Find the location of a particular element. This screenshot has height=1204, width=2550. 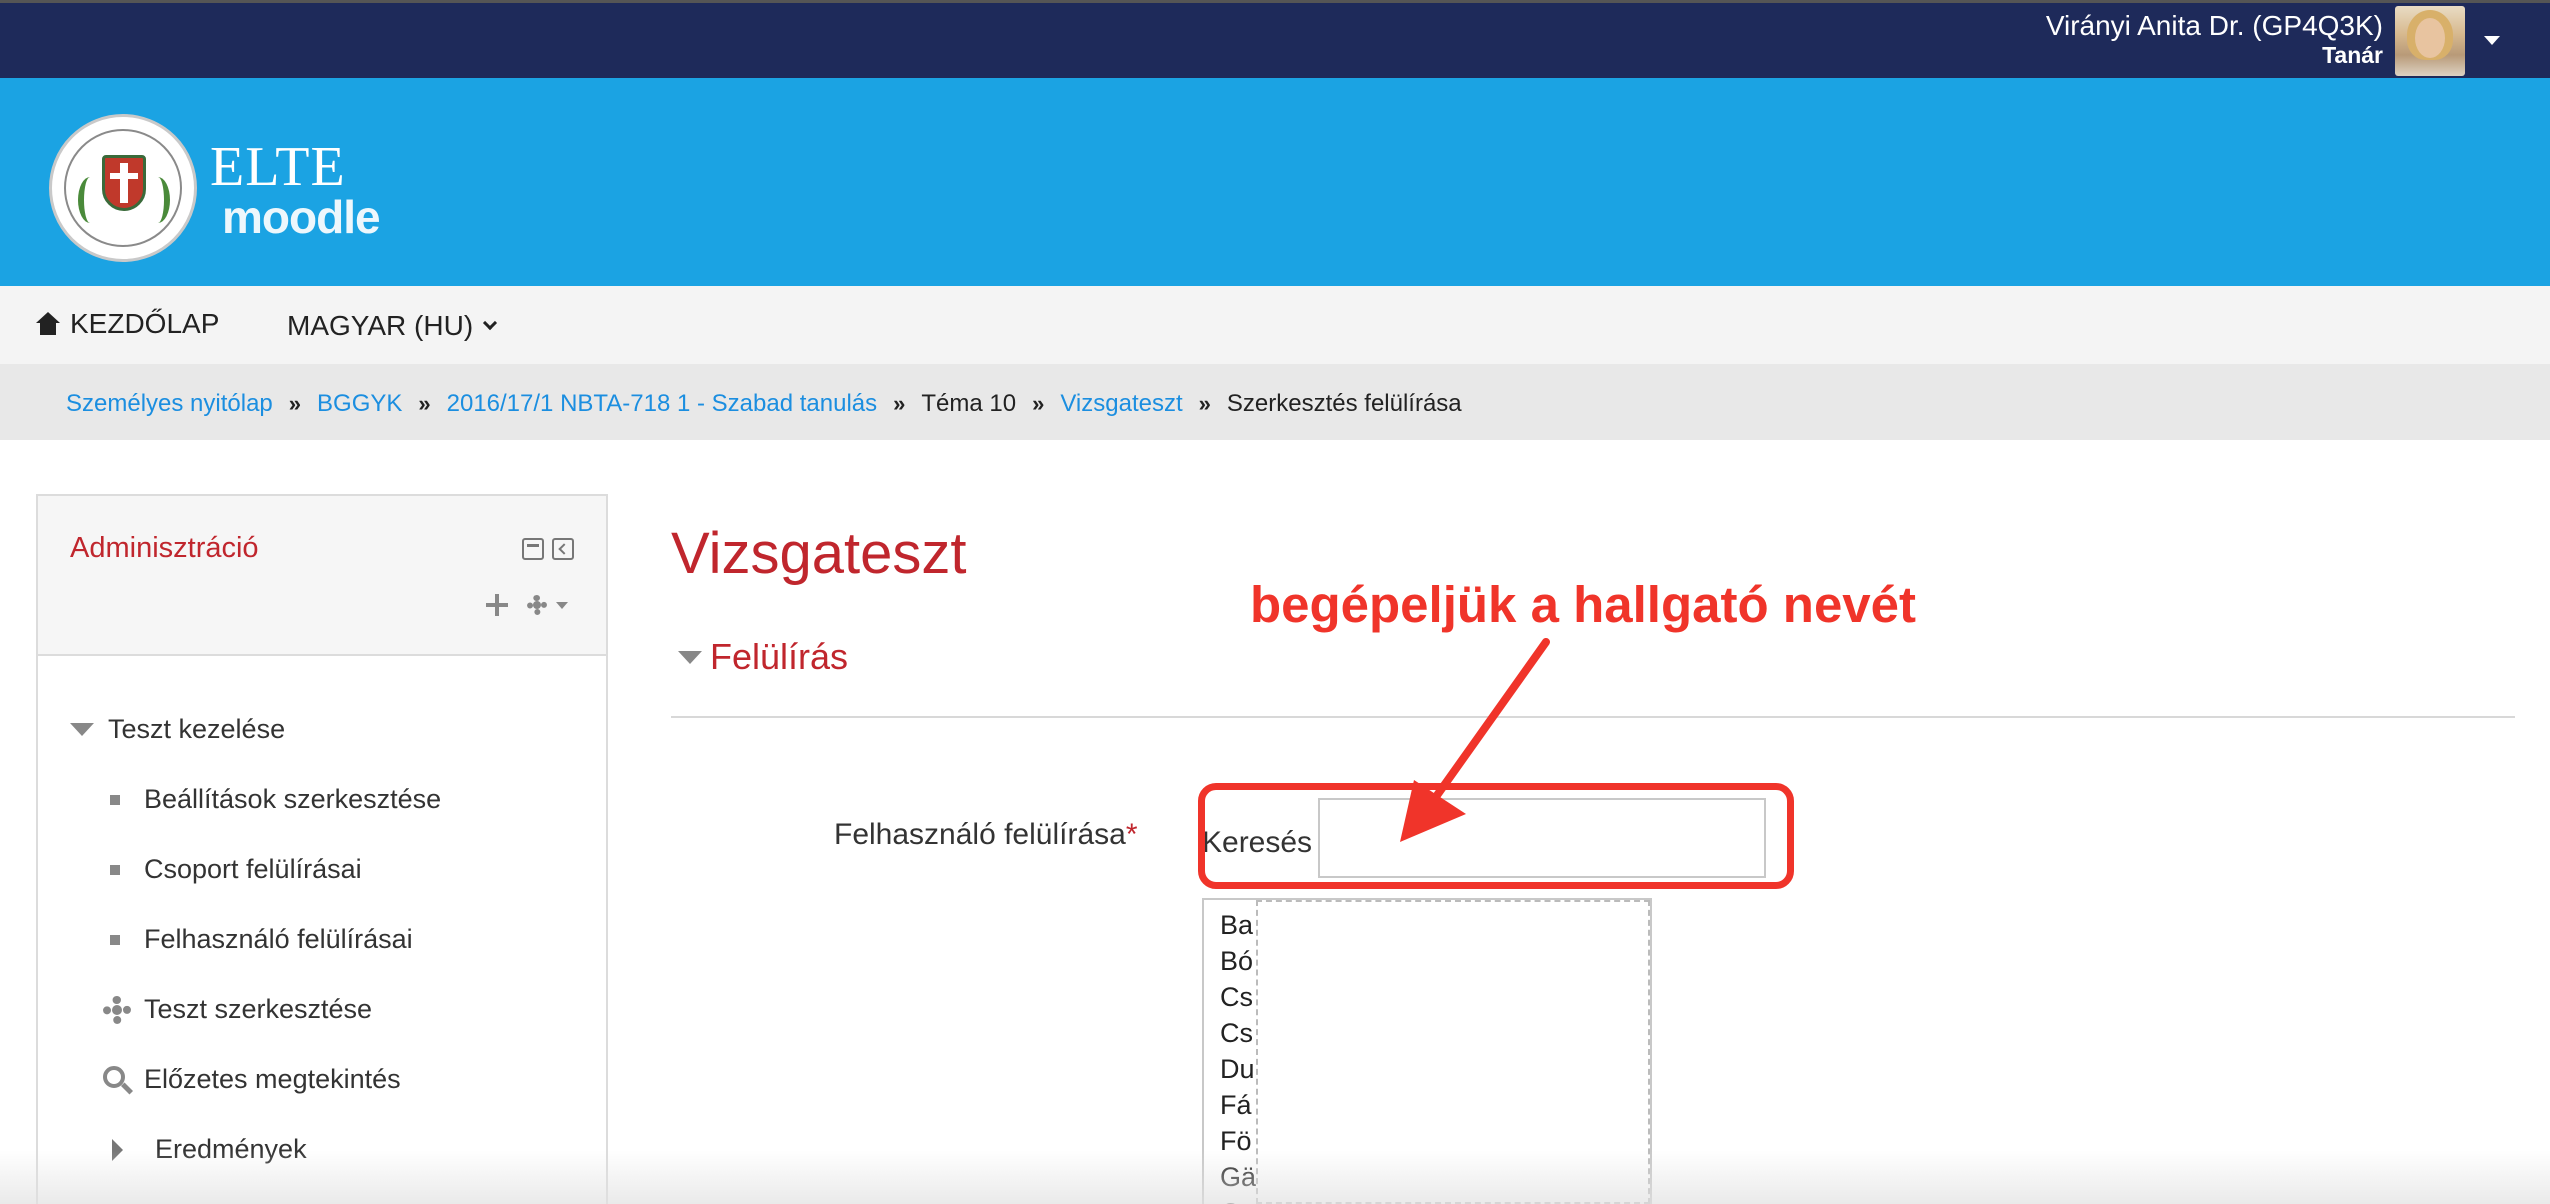

brand-moodle: moodle is located at coordinates (301, 217).